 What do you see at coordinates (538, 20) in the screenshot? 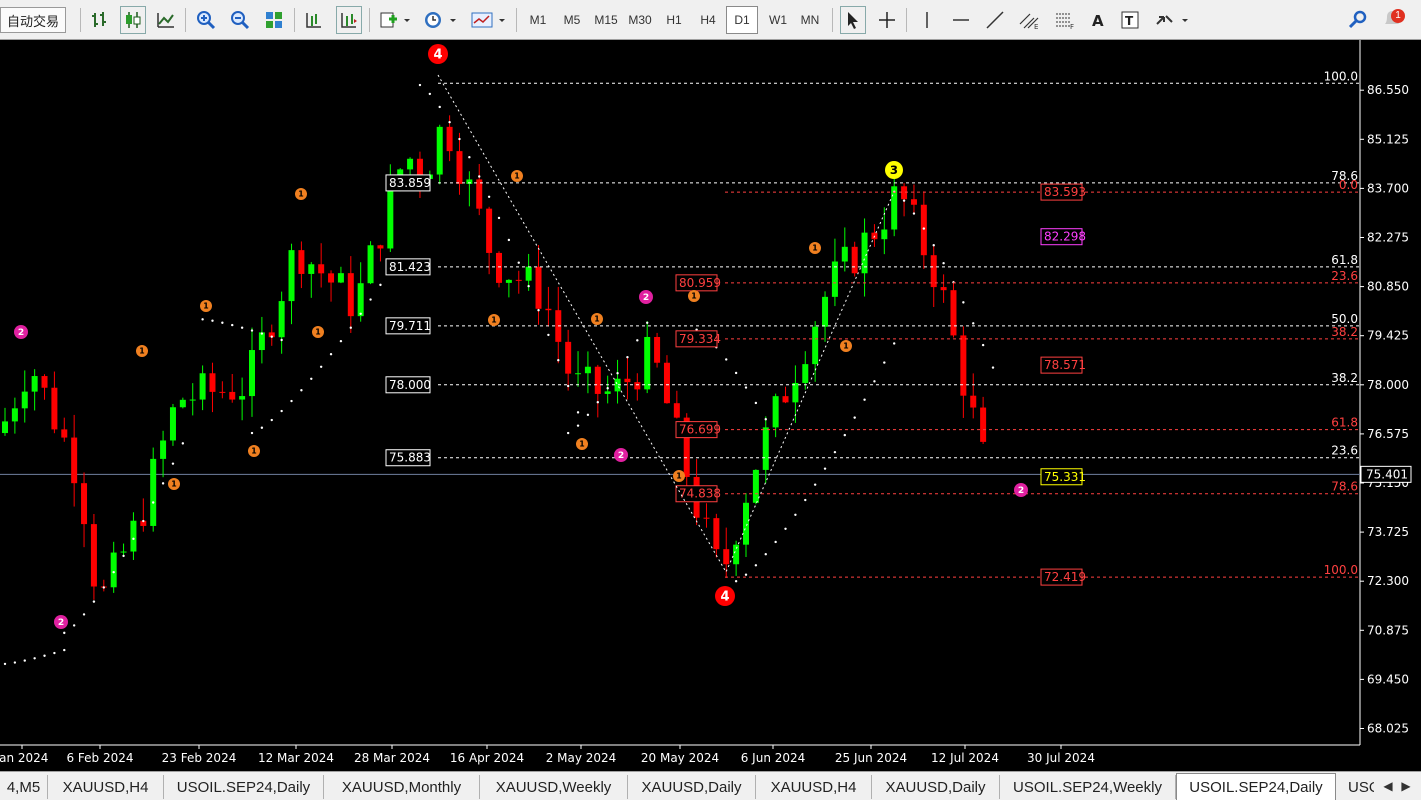
I see `timeframe-m1-button: M1` at bounding box center [538, 20].